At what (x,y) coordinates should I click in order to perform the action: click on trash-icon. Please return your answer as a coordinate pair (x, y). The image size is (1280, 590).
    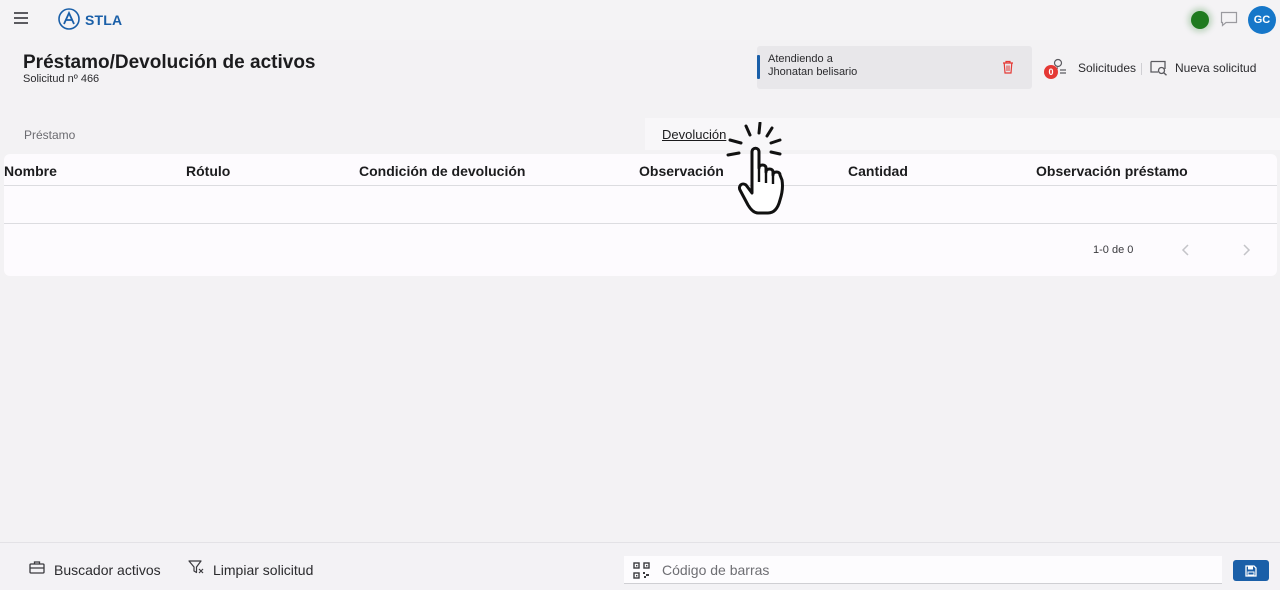
    Looking at the image, I should click on (1008, 67).